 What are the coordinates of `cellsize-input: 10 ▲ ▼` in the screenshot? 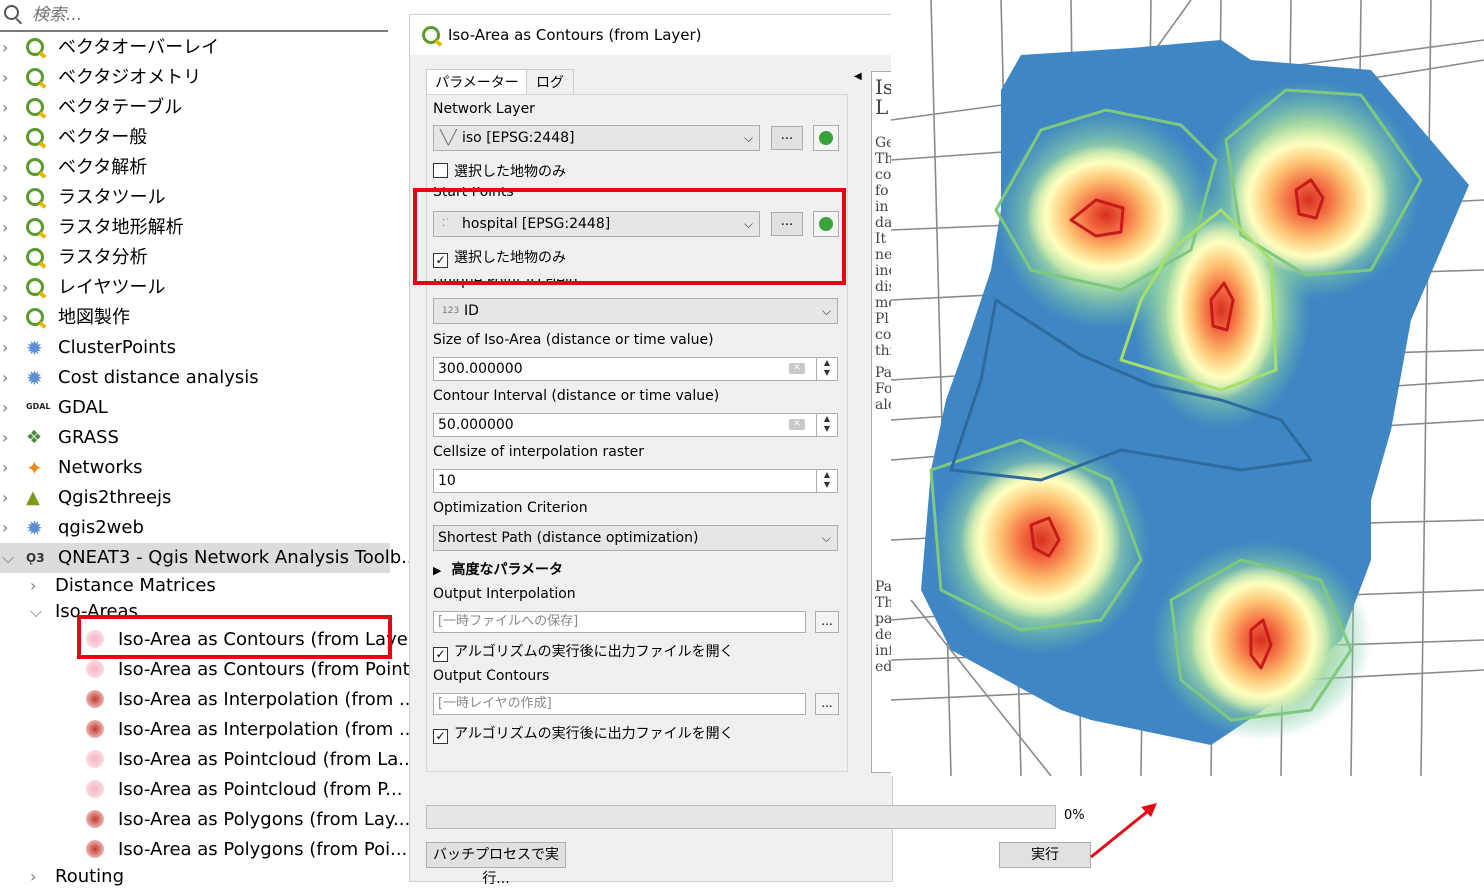 It's located at (635, 481).